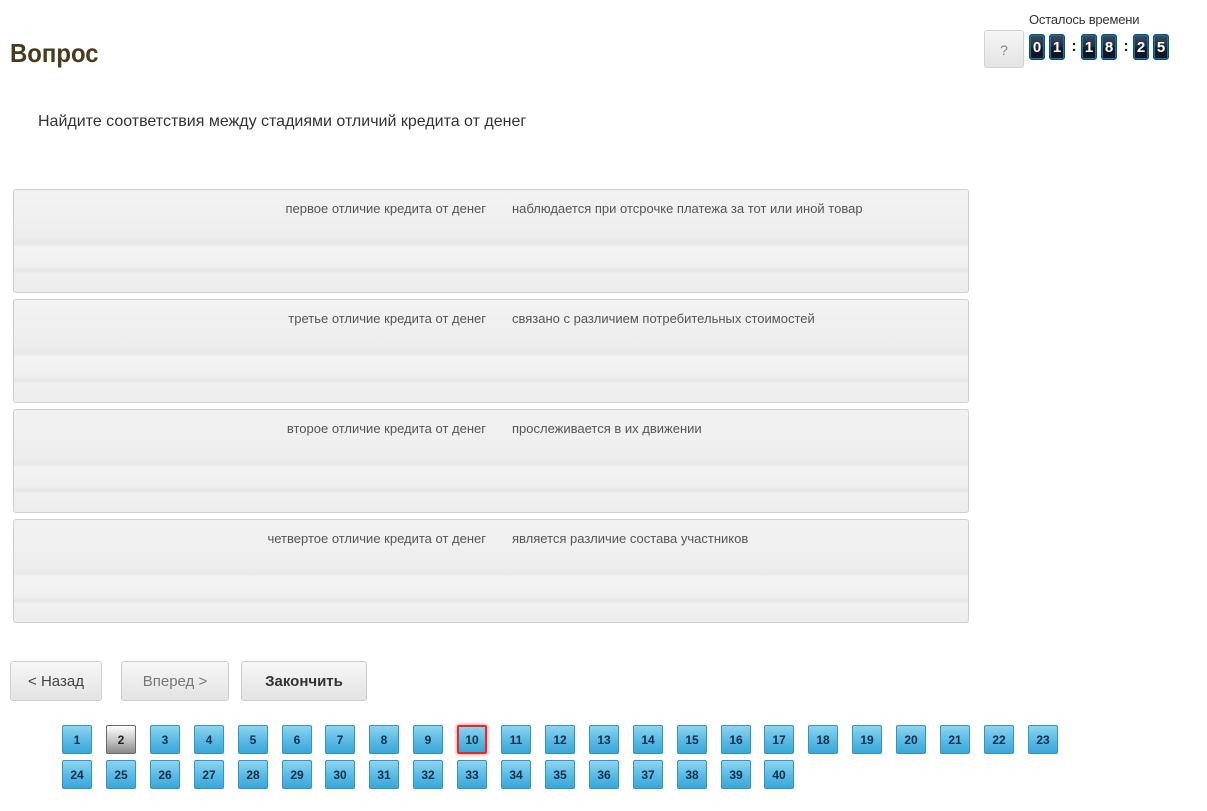 This screenshot has height=811, width=1207. Describe the element at coordinates (253, 739) in the screenshot. I see `question-nav-button: 5` at that location.